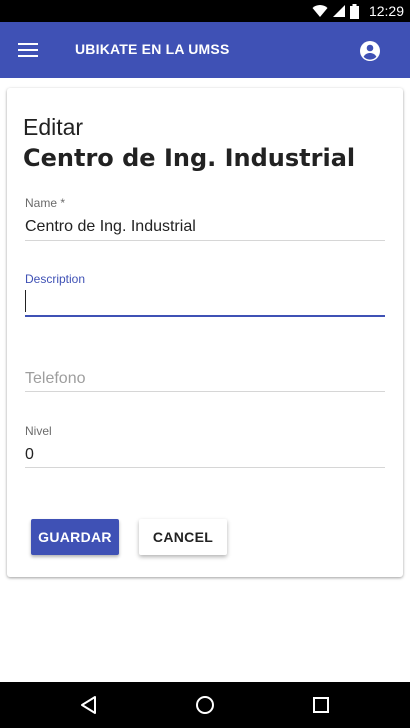 The height and width of the screenshot is (728, 410). What do you see at coordinates (370, 51) in the screenshot?
I see `account-circle-icon` at bounding box center [370, 51].